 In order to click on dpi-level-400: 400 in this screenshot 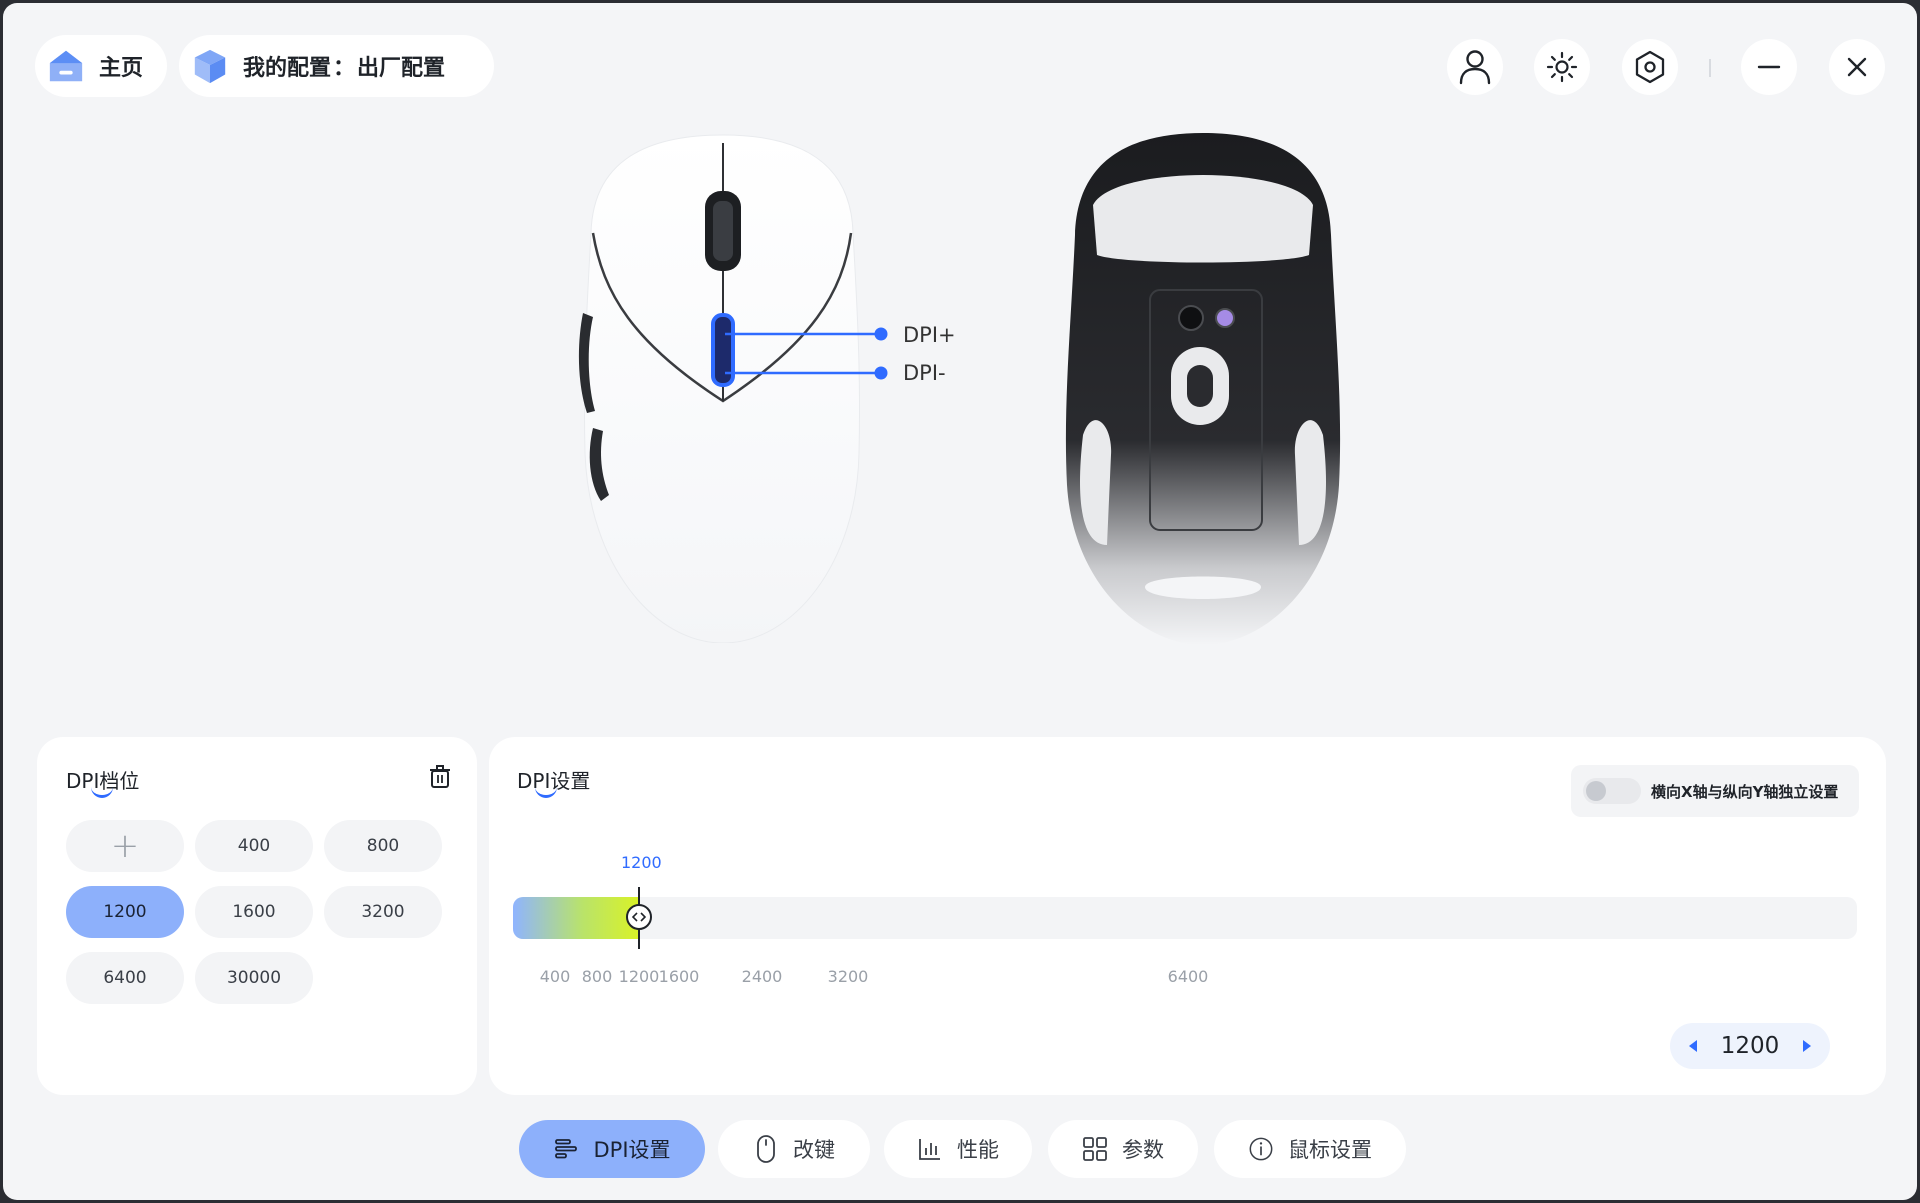, I will do `click(254, 846)`.